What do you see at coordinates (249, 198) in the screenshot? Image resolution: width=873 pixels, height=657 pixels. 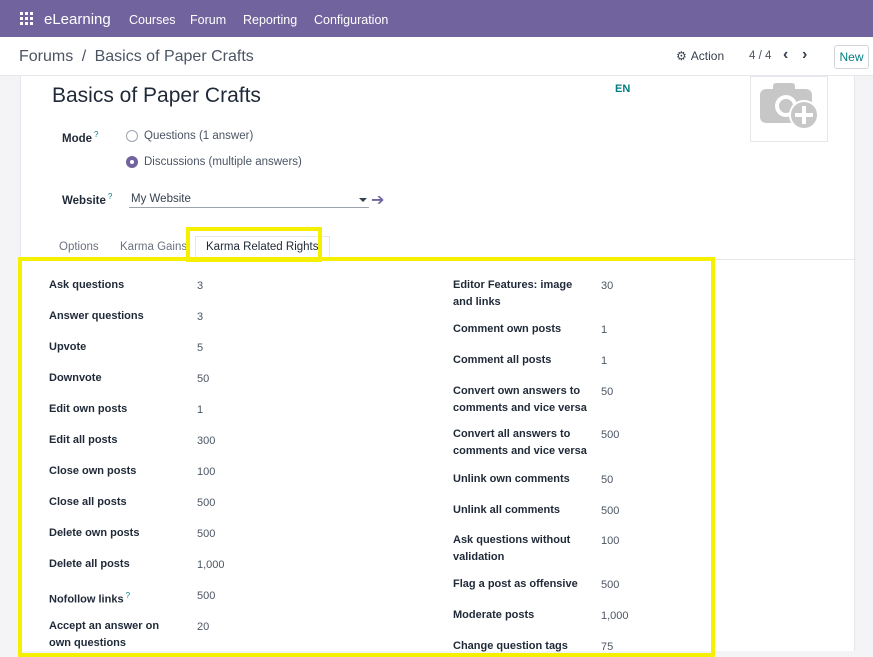 I see `website-field: My Website` at bounding box center [249, 198].